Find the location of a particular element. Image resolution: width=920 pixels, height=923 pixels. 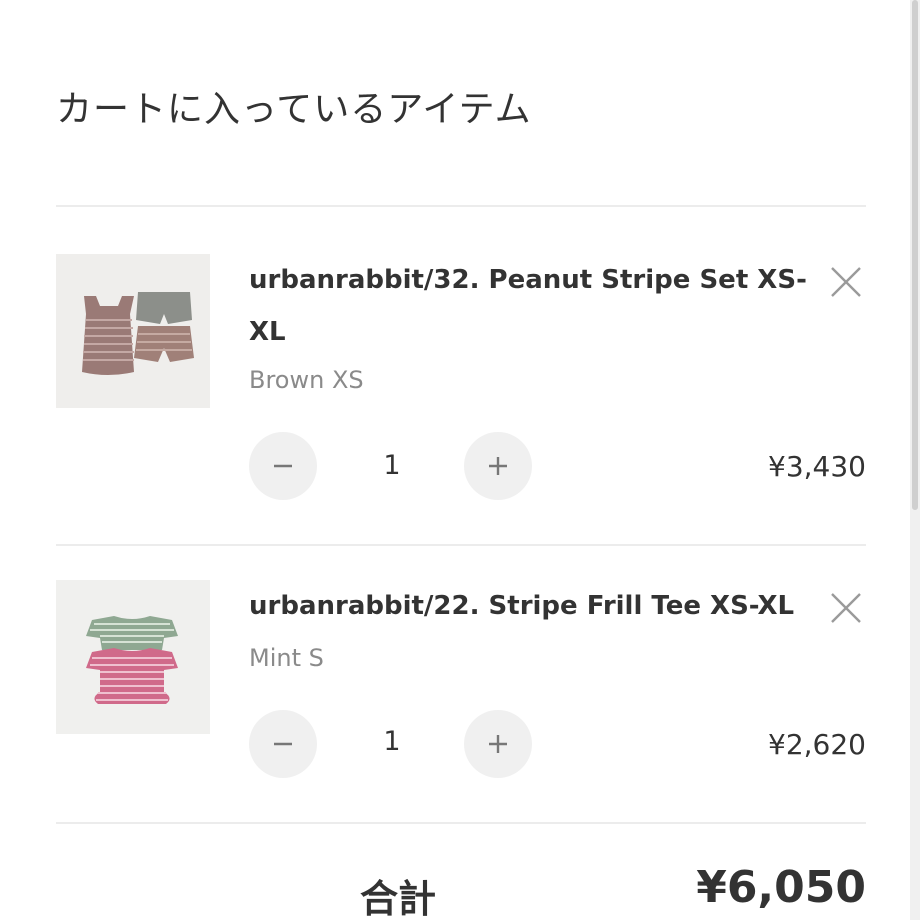

total-label: 合計 is located at coordinates (398, 899).